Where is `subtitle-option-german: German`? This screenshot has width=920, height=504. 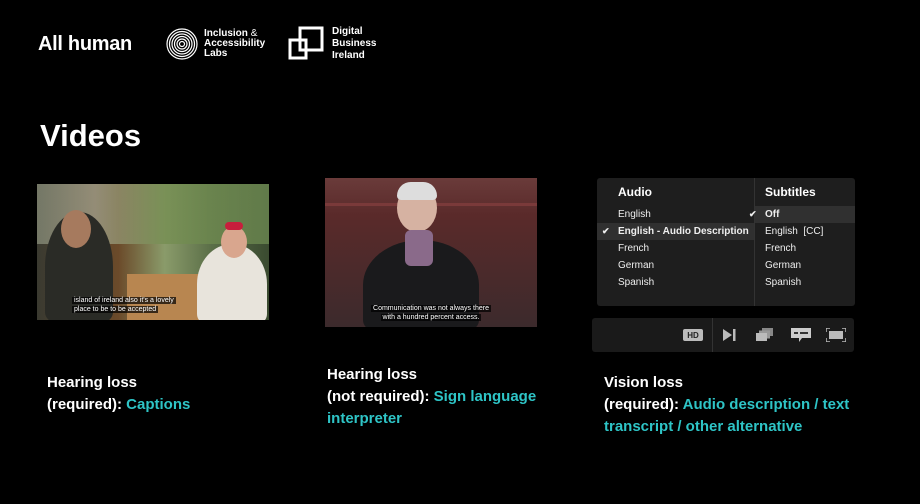 subtitle-option-german: German is located at coordinates (805, 265).